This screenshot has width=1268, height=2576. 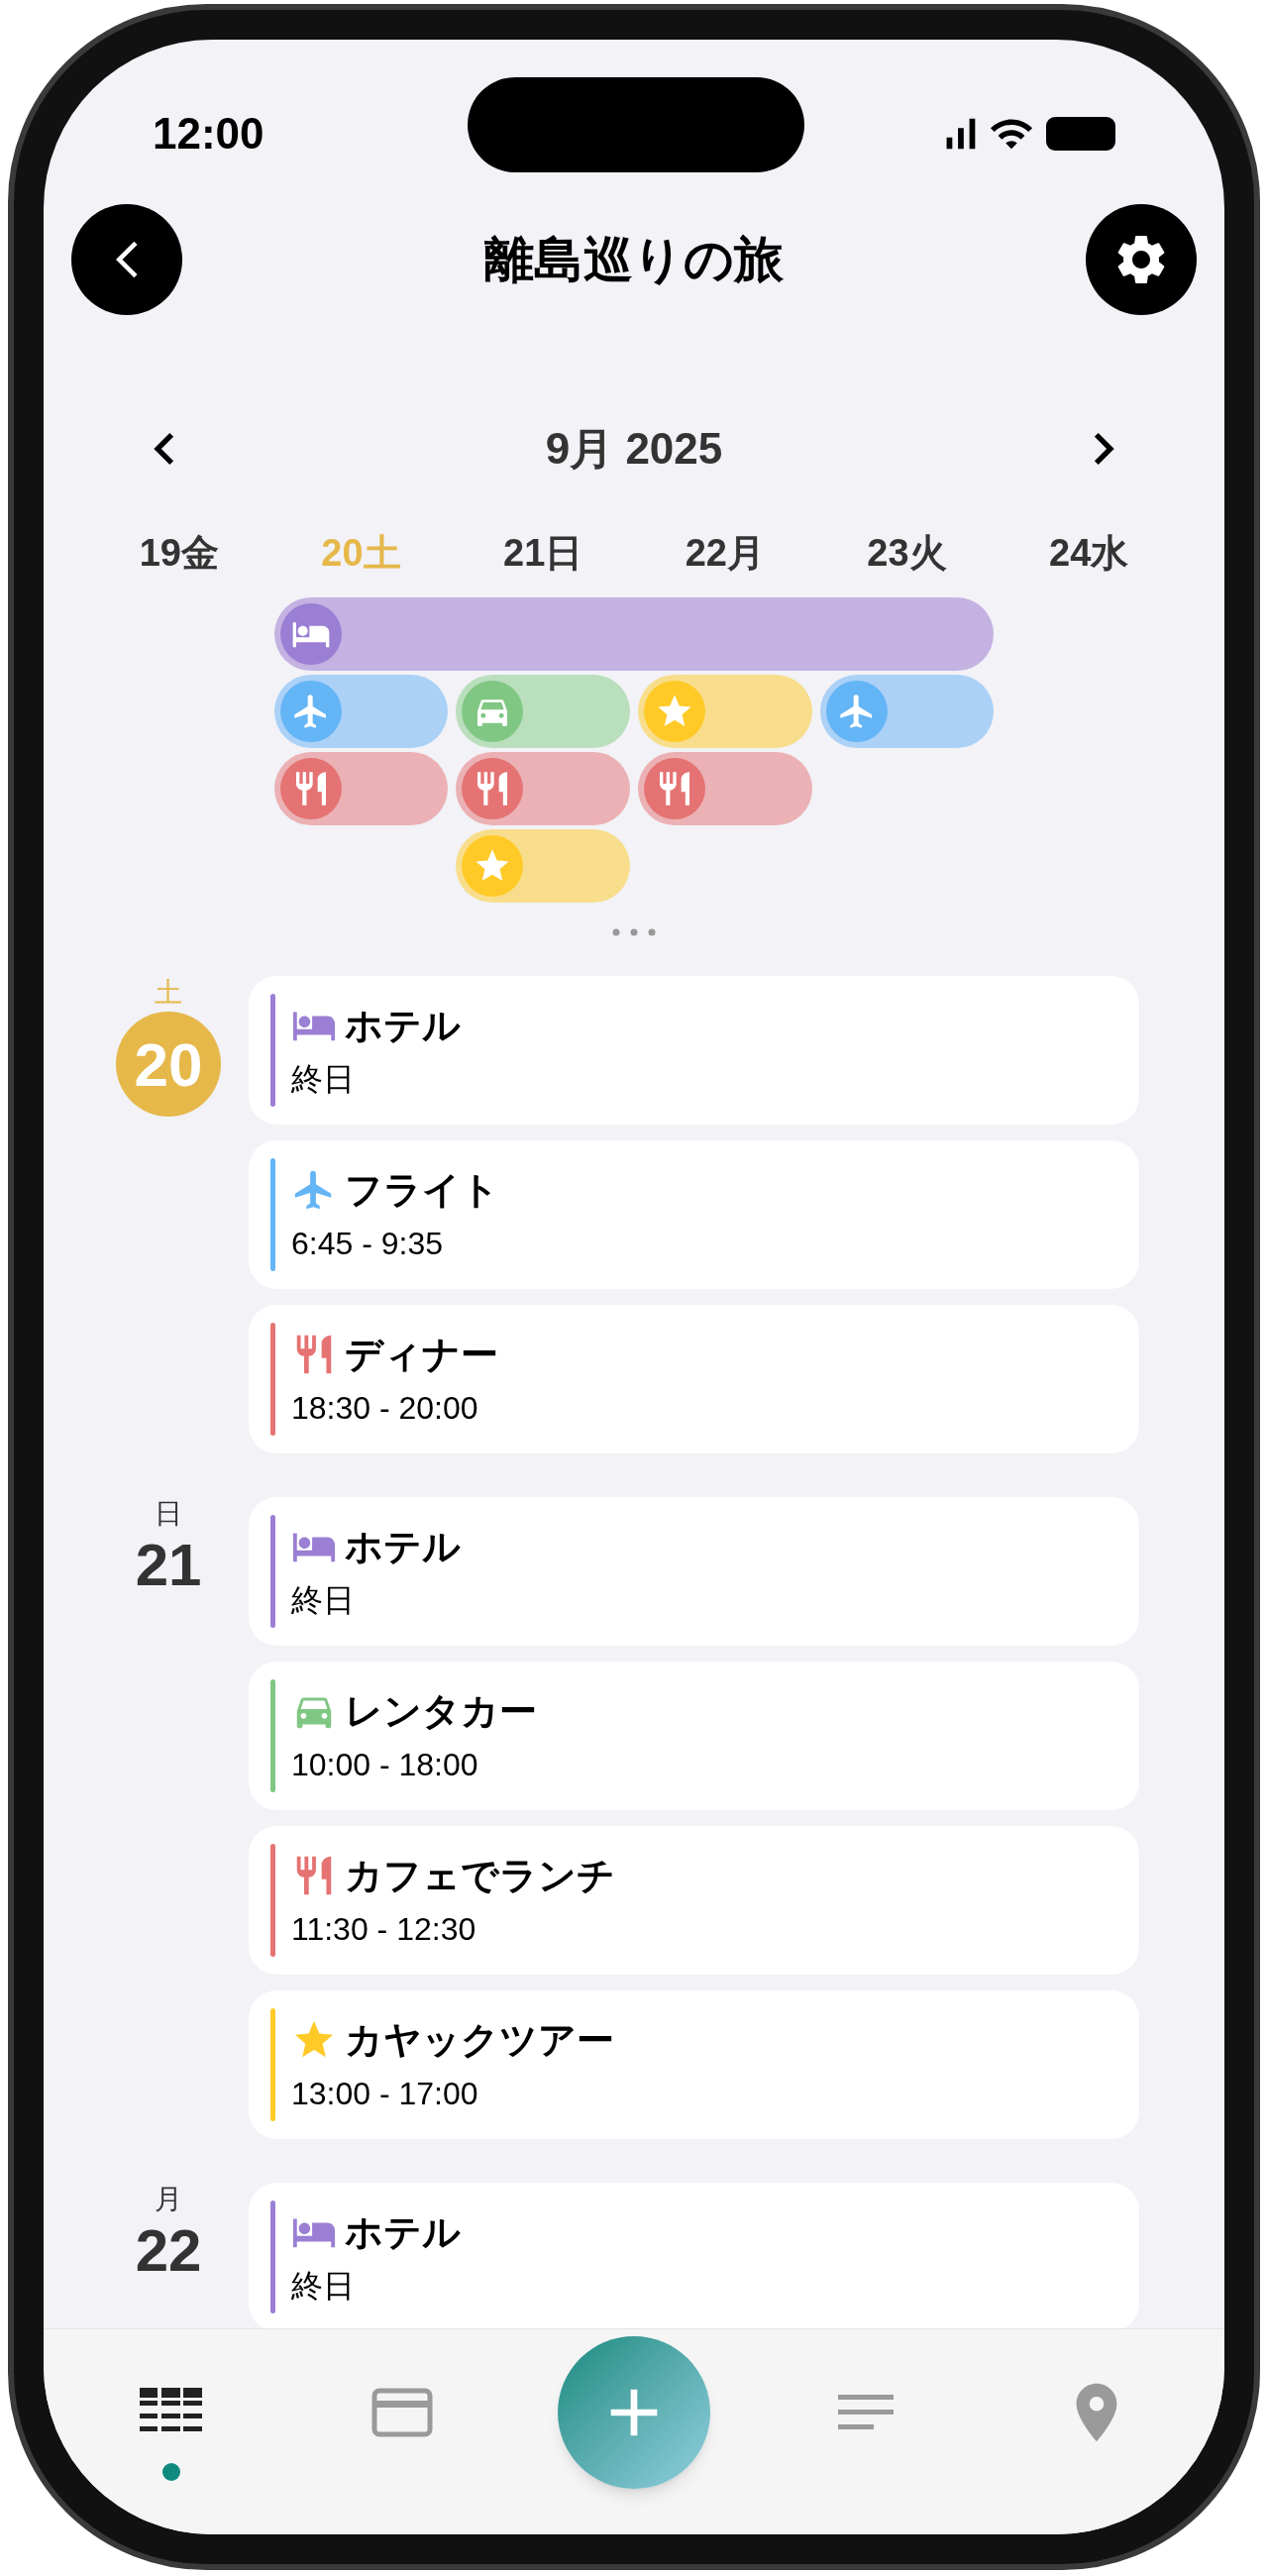 What do you see at coordinates (907, 553) in the screenshot?
I see `day-label: 23火` at bounding box center [907, 553].